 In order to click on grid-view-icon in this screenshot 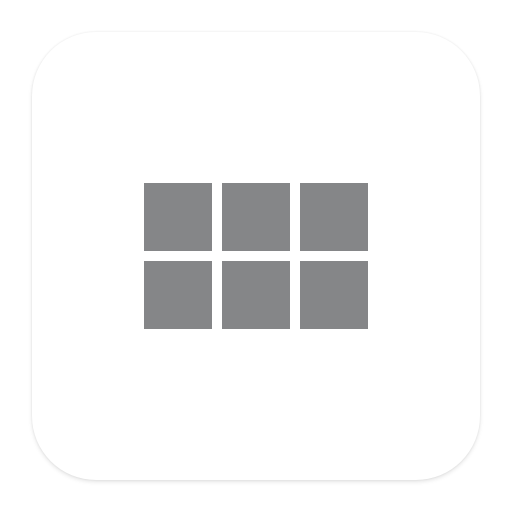, I will do `click(256, 256)`.